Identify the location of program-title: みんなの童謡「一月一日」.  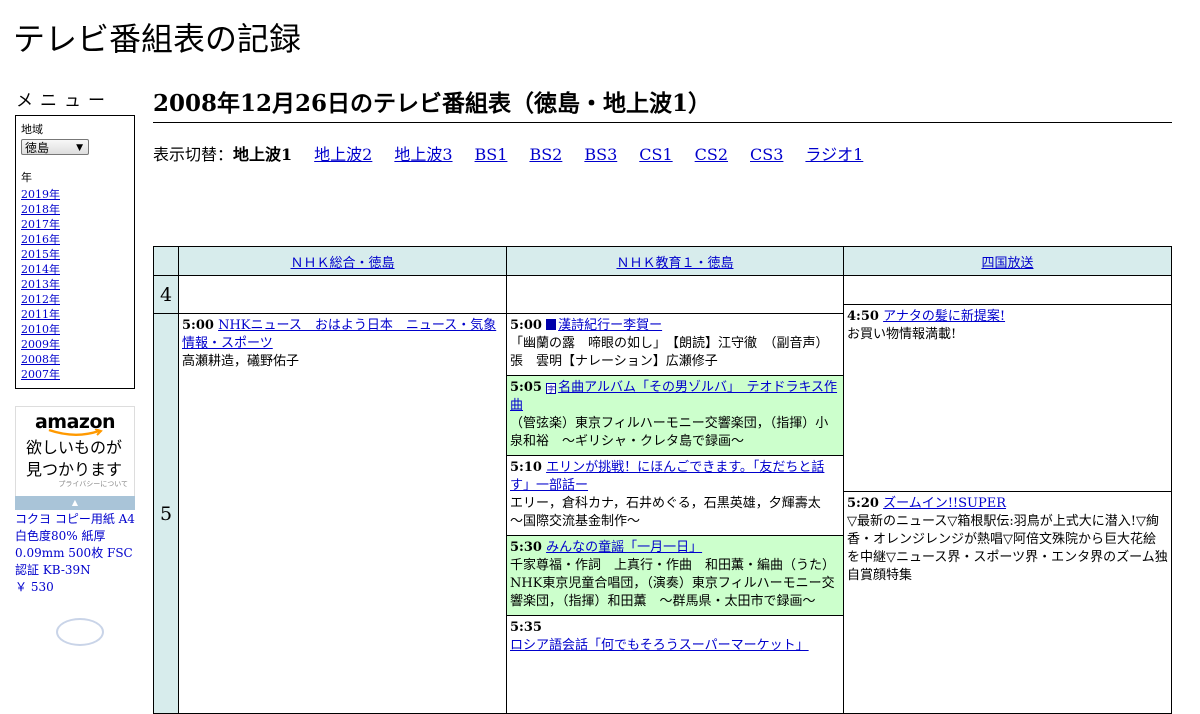
(624, 547).